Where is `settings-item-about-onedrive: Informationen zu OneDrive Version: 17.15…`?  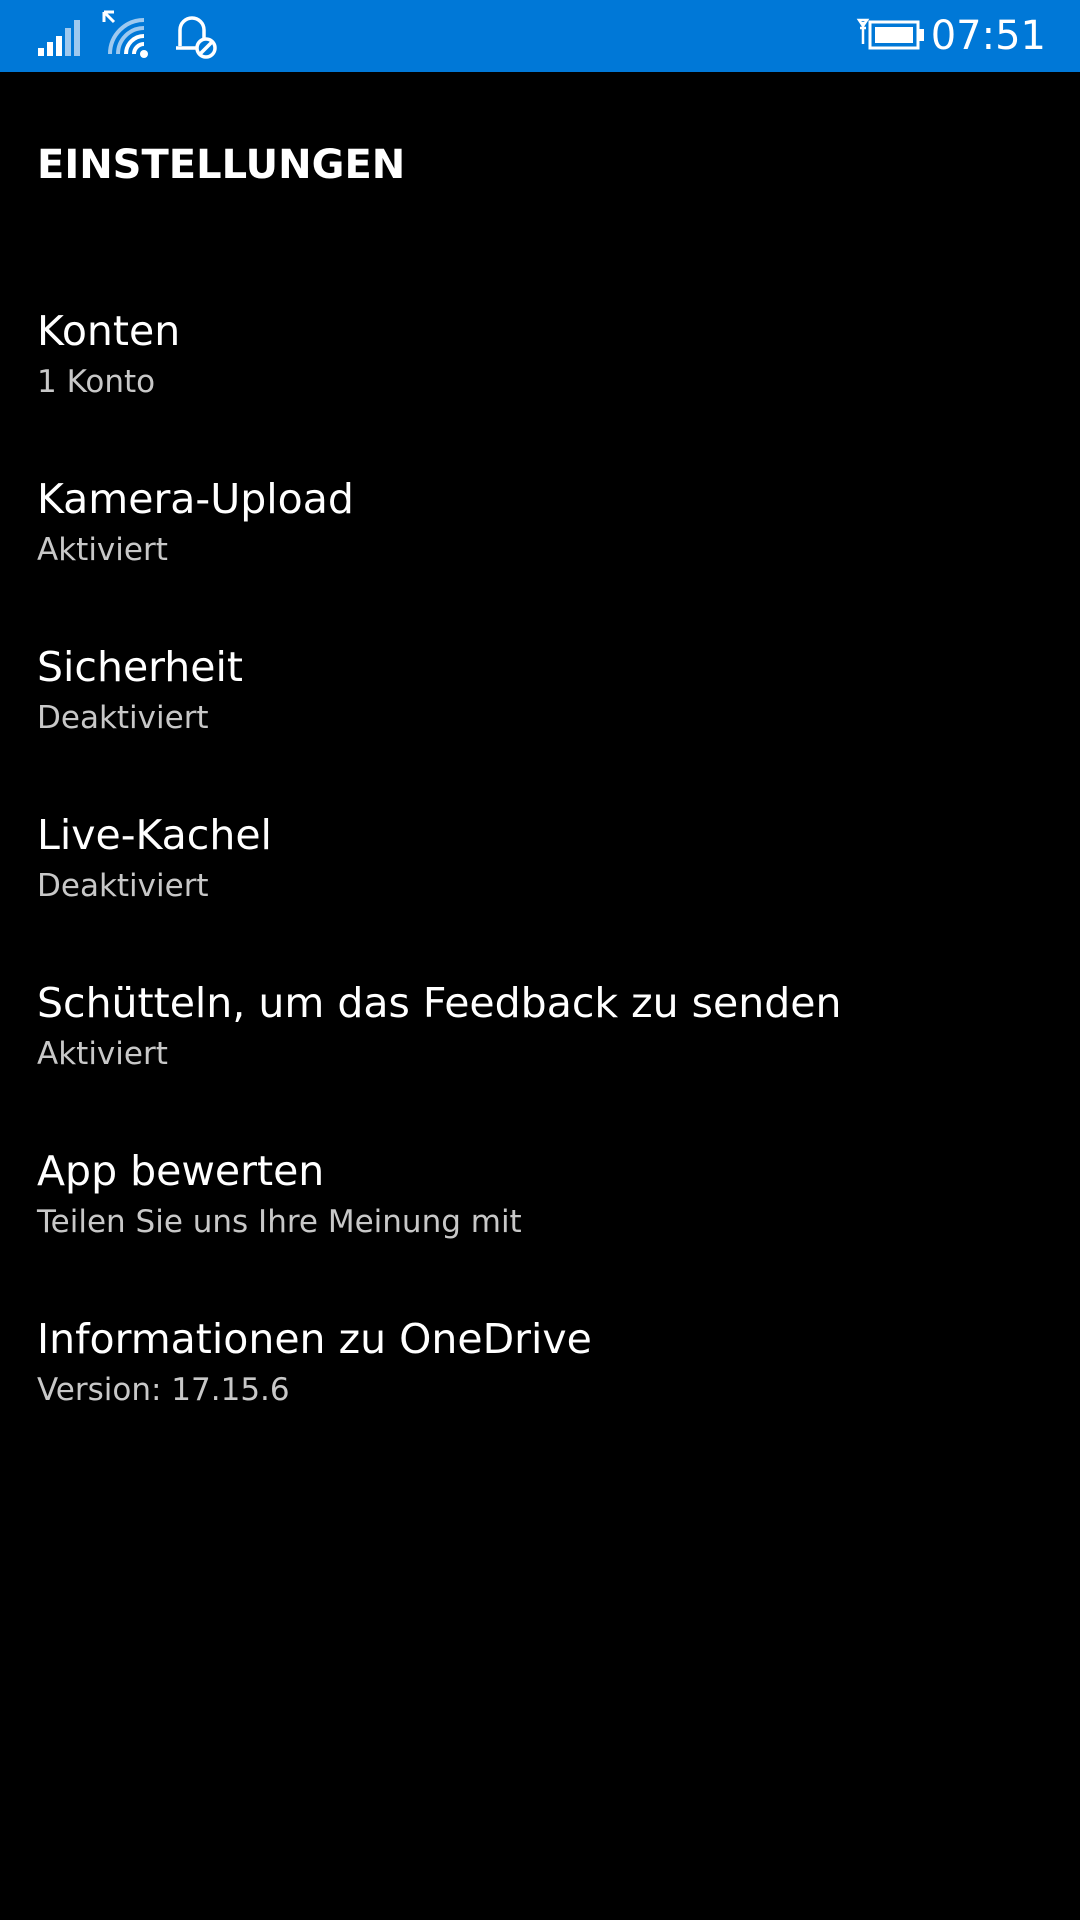 settings-item-about-onedrive: Informationen zu OneDrive Version: 17.15… is located at coordinates (540, 1397).